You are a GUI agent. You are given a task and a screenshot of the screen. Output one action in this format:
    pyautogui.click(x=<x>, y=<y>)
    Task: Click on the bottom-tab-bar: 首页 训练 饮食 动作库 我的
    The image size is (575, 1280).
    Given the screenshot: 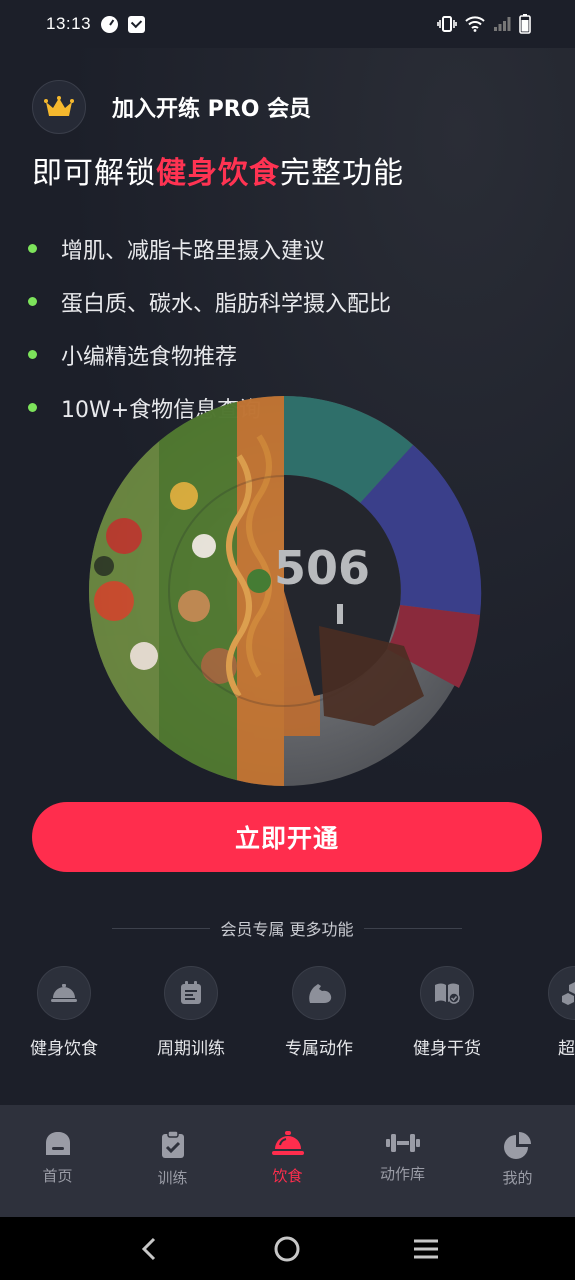 What is the action you would take?
    pyautogui.click(x=287, y=1161)
    